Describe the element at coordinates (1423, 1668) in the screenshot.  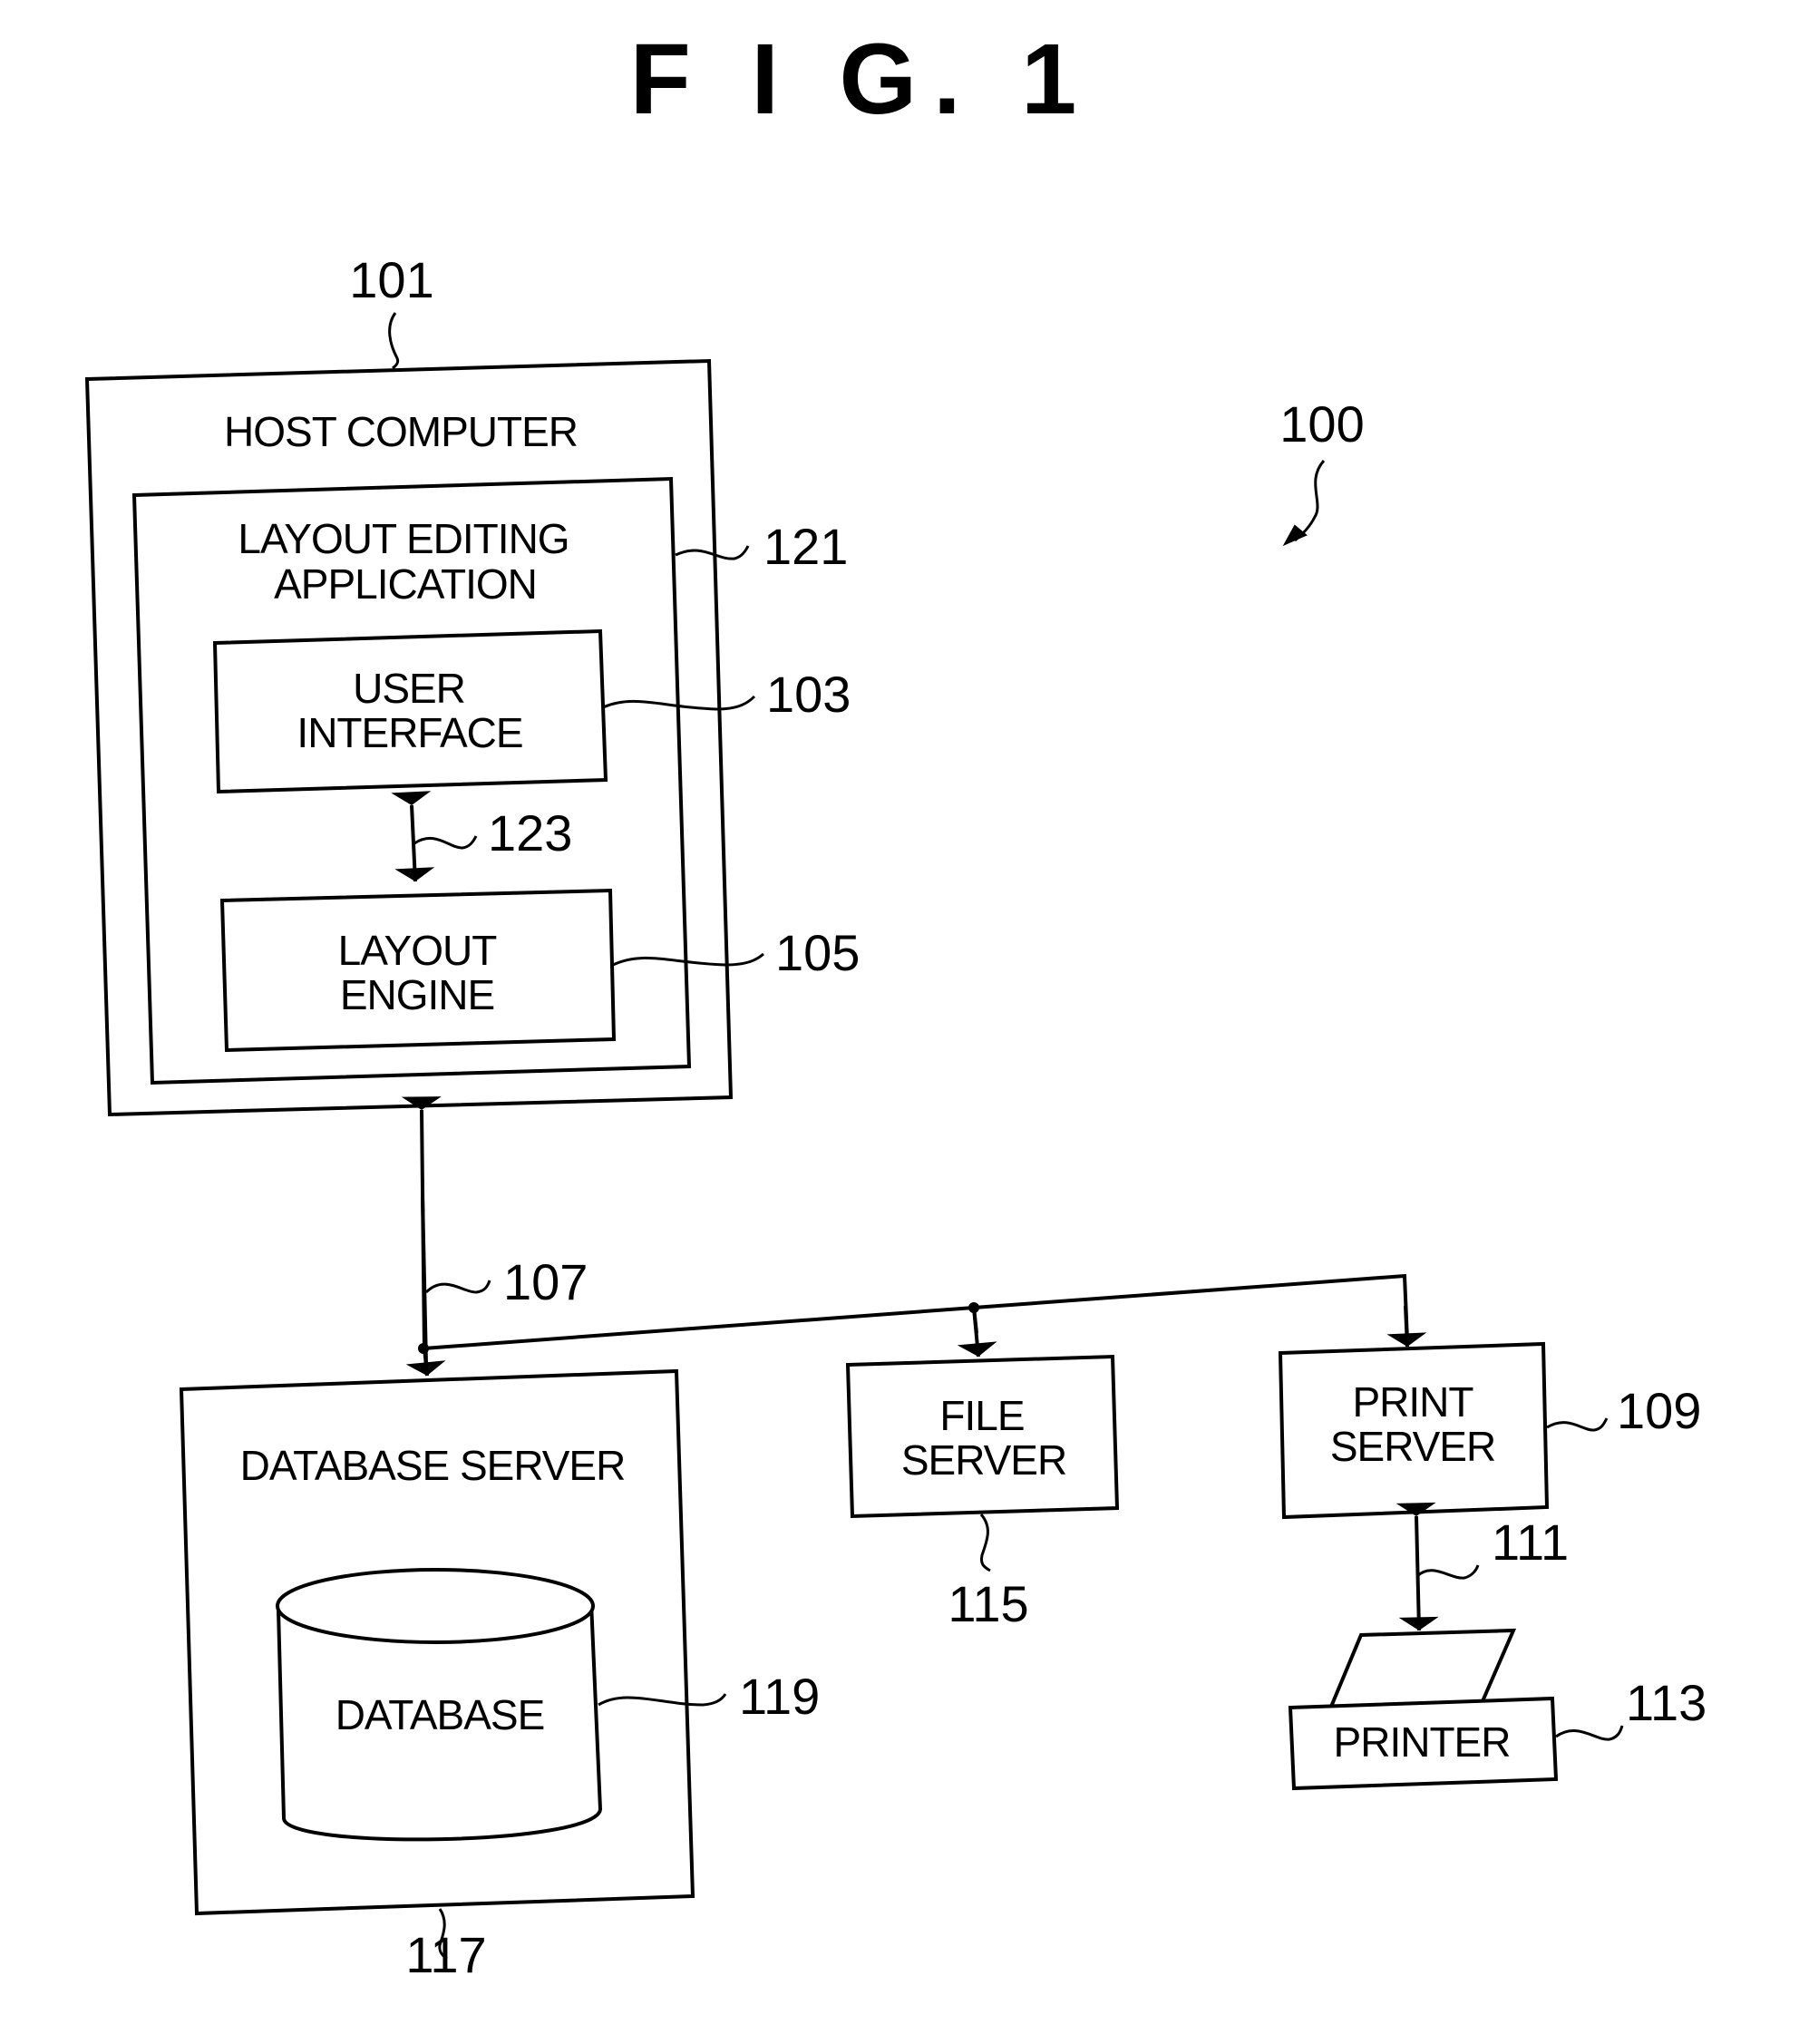
I see `printer-paper` at that location.